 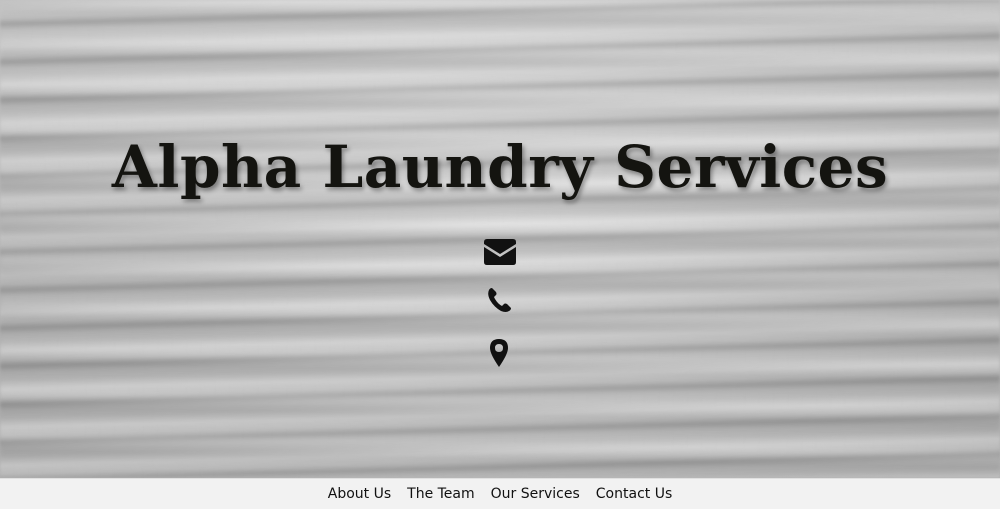 What do you see at coordinates (535, 494) in the screenshot?
I see `nav-our-services: Our Services` at bounding box center [535, 494].